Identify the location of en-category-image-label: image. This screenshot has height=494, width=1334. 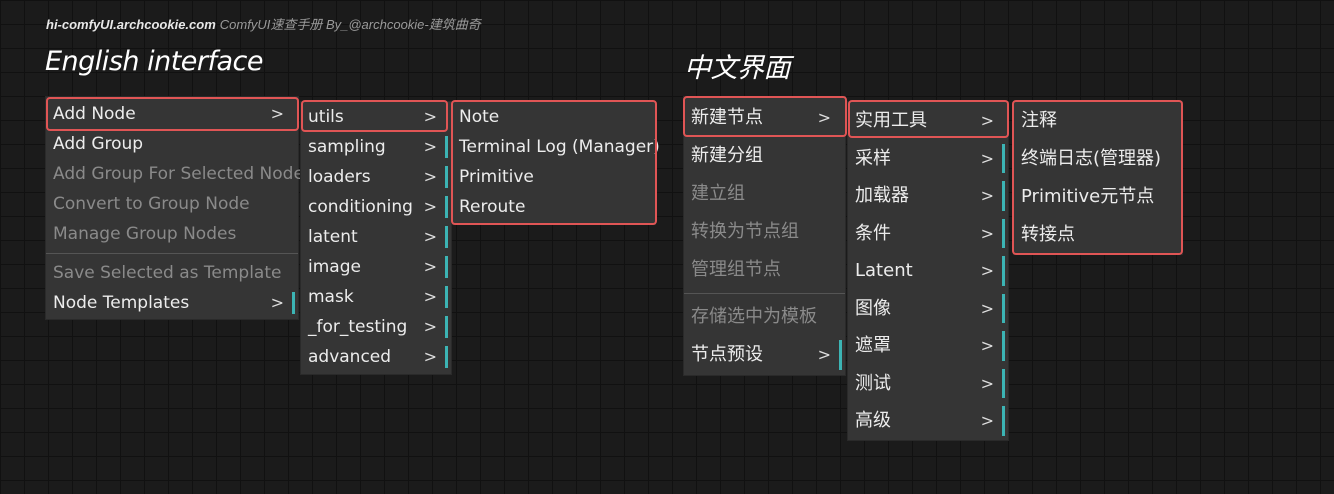
(334, 267).